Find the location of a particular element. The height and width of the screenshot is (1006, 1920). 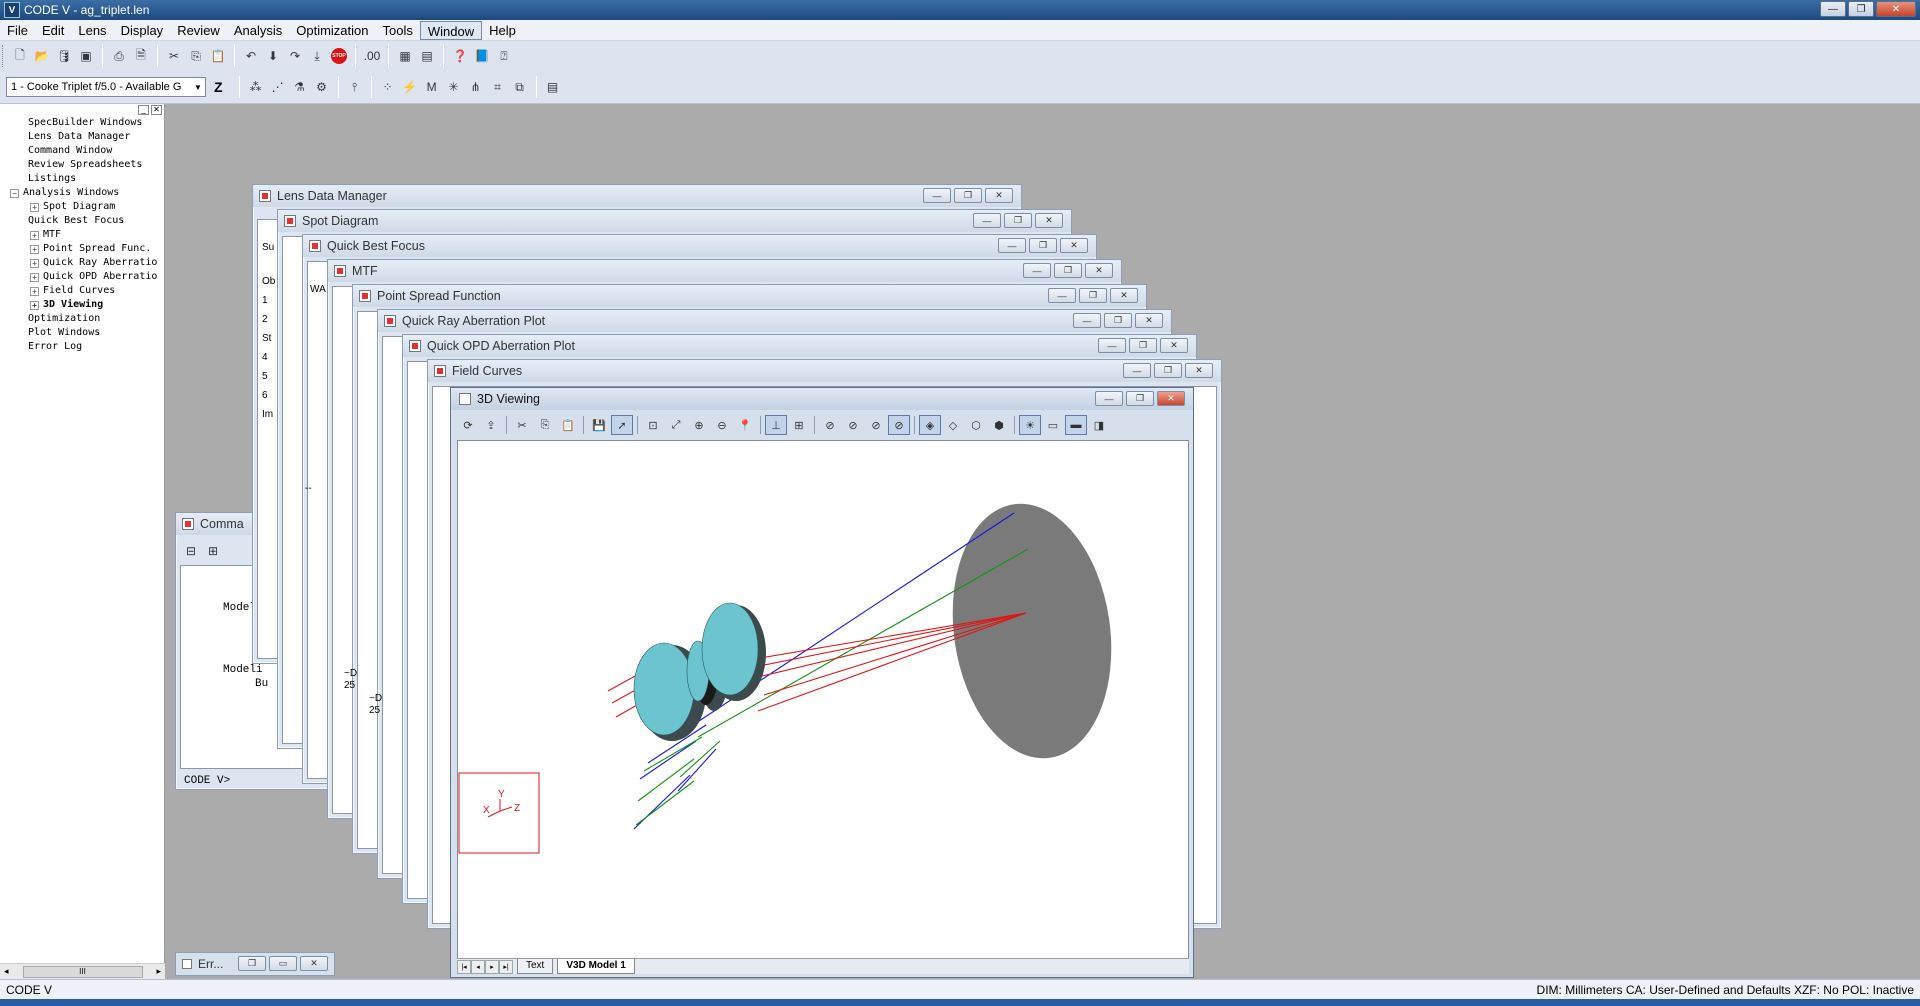

ldm-row-number: 2 is located at coordinates (268, 319).